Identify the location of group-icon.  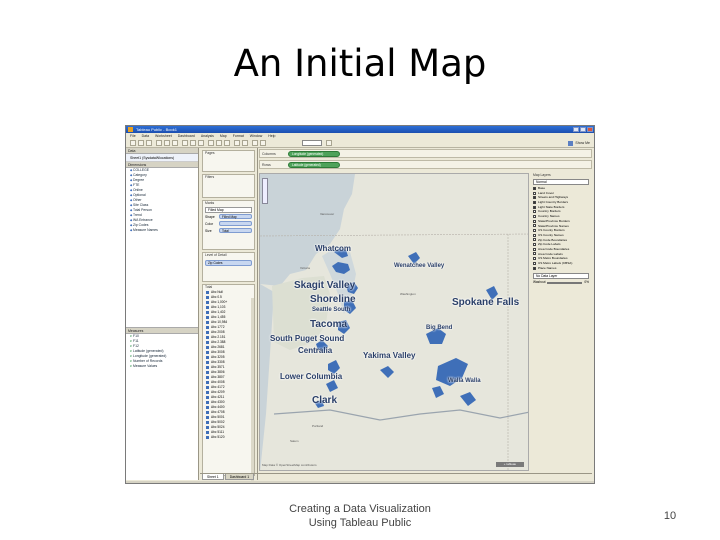
(211, 143).